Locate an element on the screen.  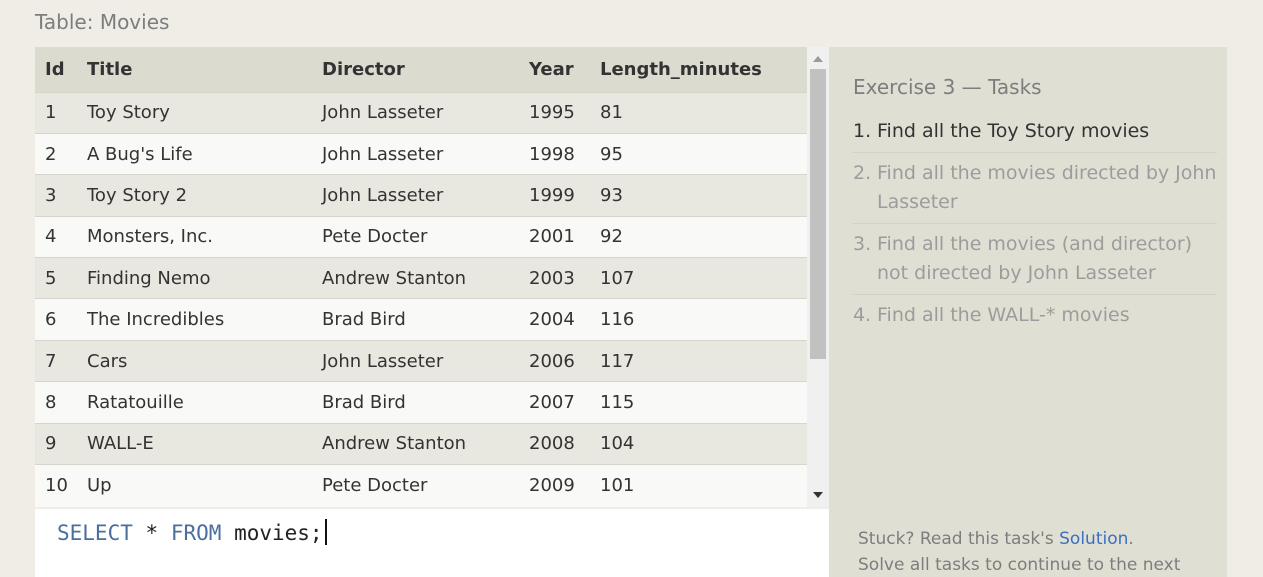
cell-title: WALL-E is located at coordinates (120, 444).